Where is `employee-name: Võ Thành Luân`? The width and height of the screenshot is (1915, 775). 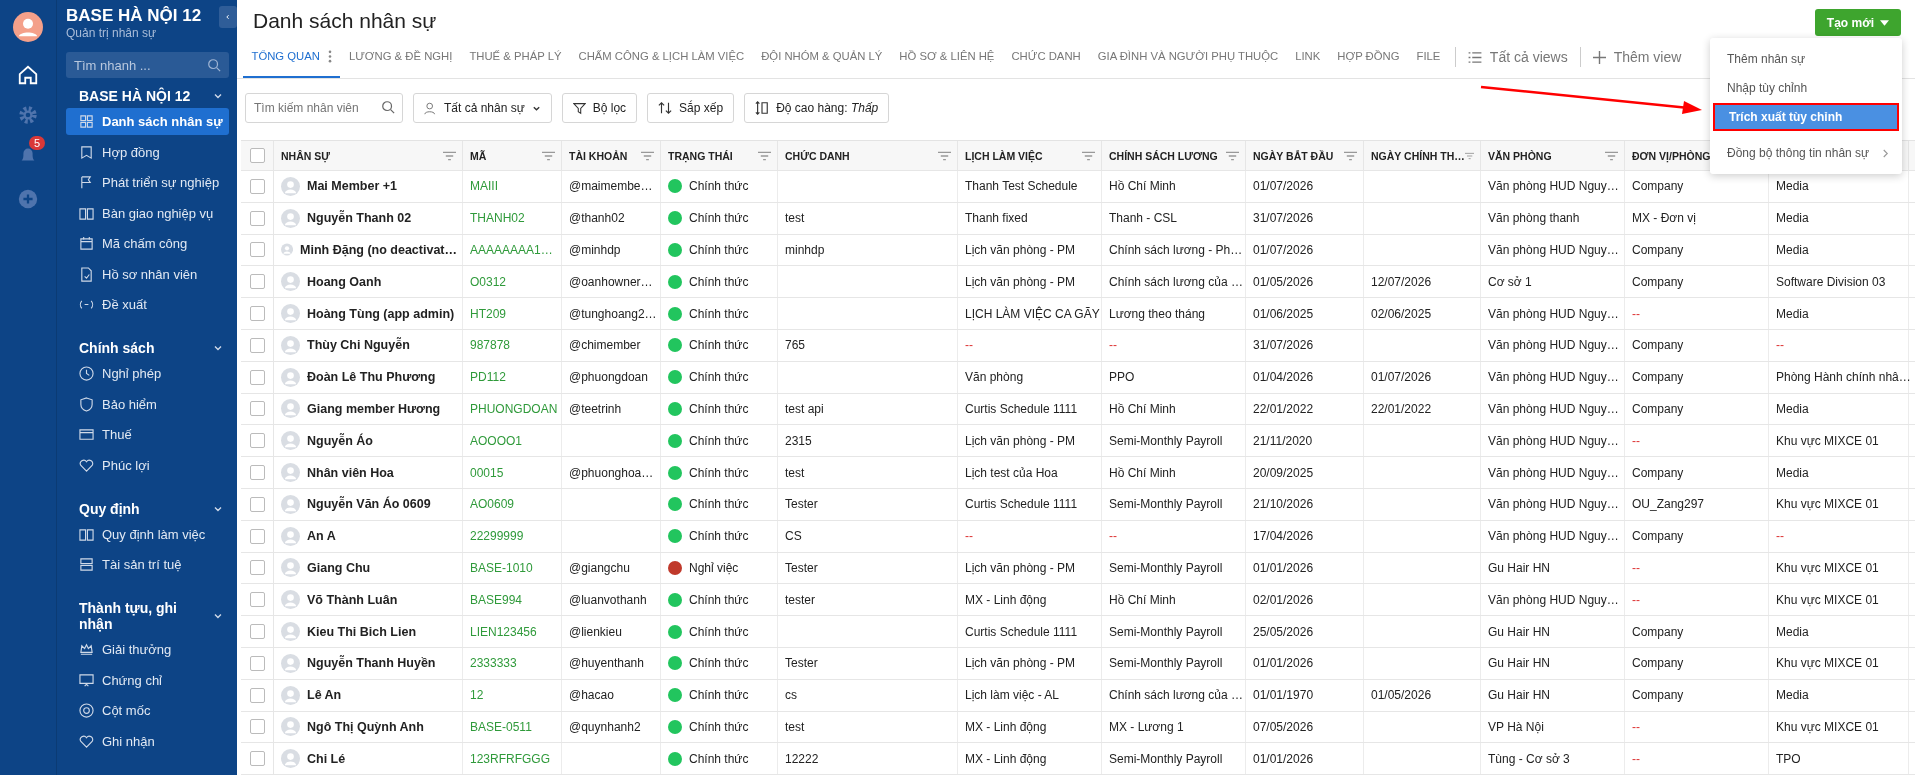
employee-name: Võ Thành Luân is located at coordinates (352, 599).